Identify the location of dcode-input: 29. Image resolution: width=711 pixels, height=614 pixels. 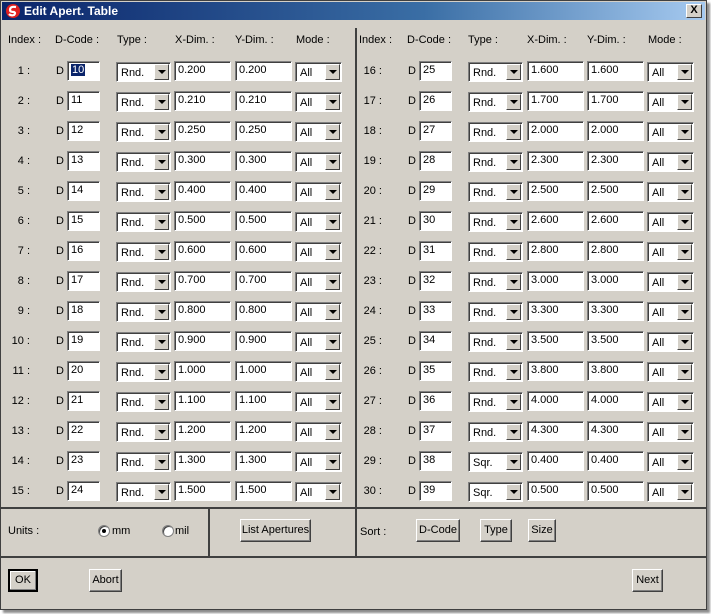
(435, 191).